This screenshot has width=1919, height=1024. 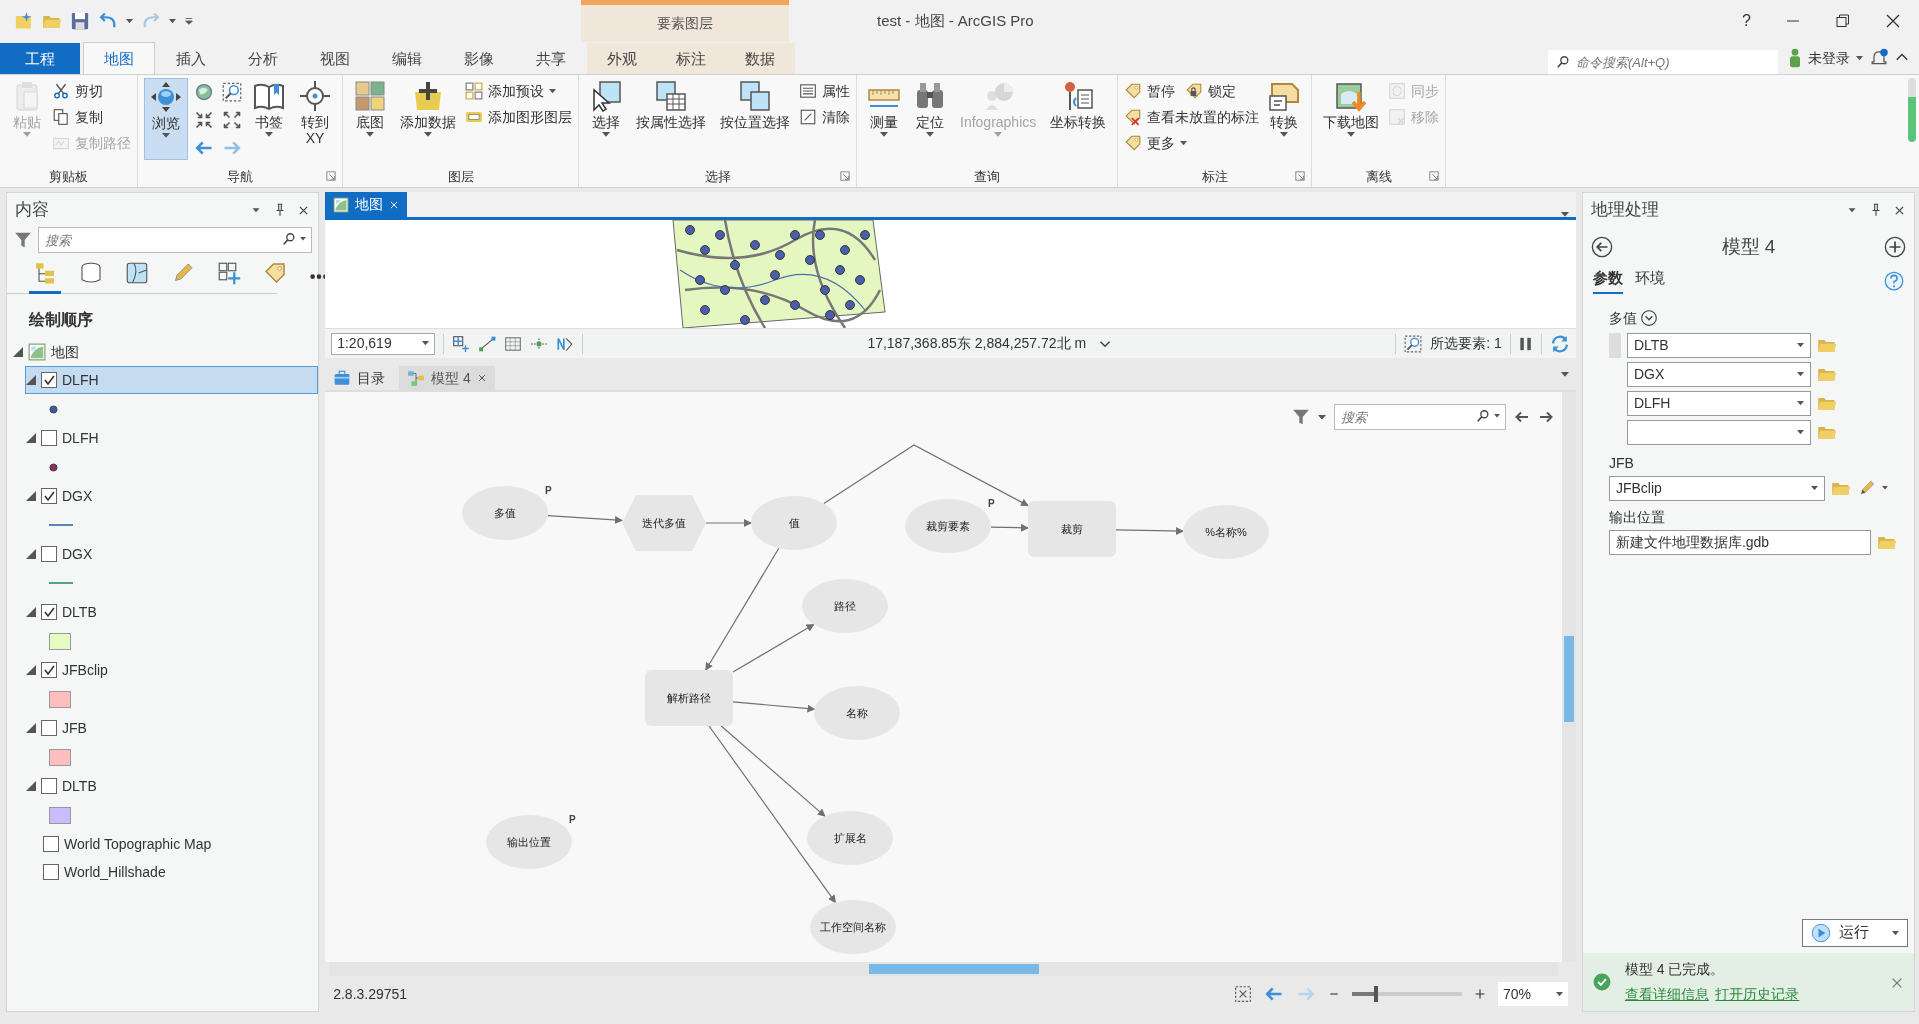 I want to click on ribbon-tab: 编辑, so click(x=407, y=58).